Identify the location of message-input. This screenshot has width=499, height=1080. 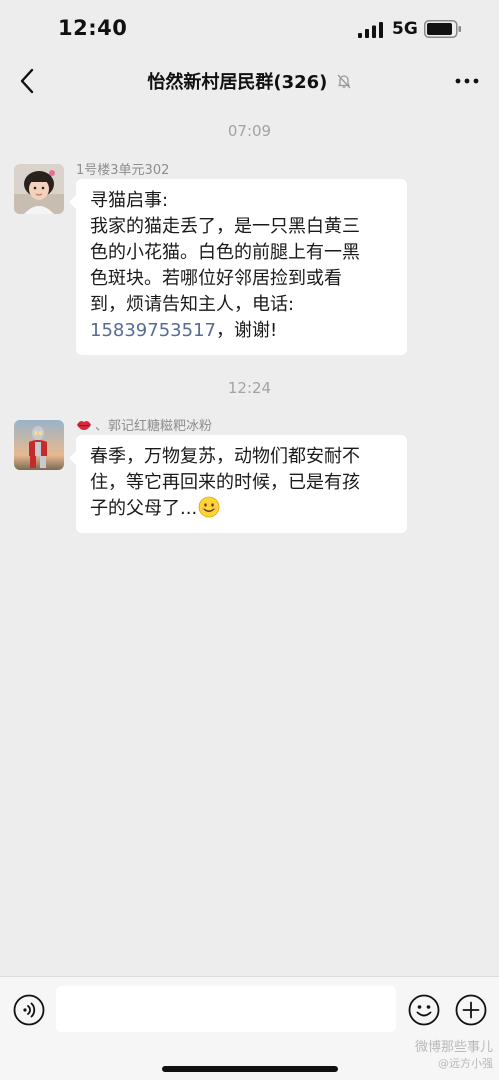
(226, 1009).